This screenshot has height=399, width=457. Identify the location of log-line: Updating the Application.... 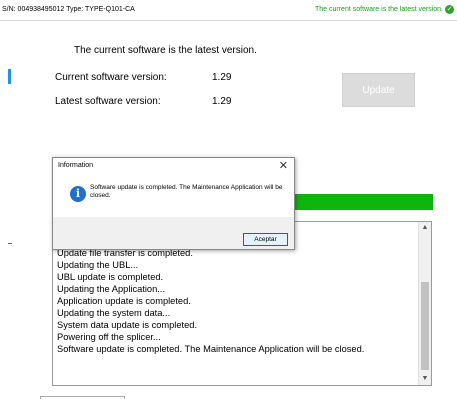
(111, 289).